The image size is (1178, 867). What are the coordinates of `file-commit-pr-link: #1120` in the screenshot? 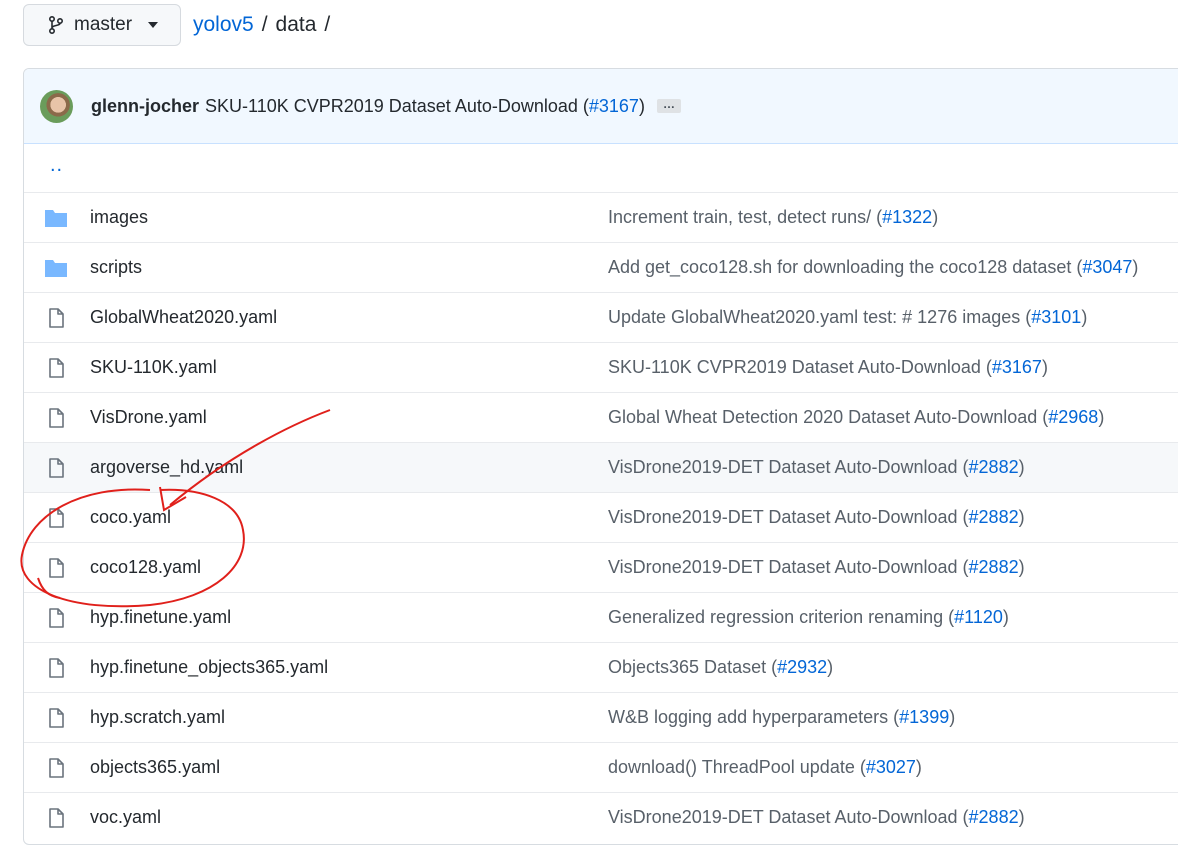 It's located at (978, 617).